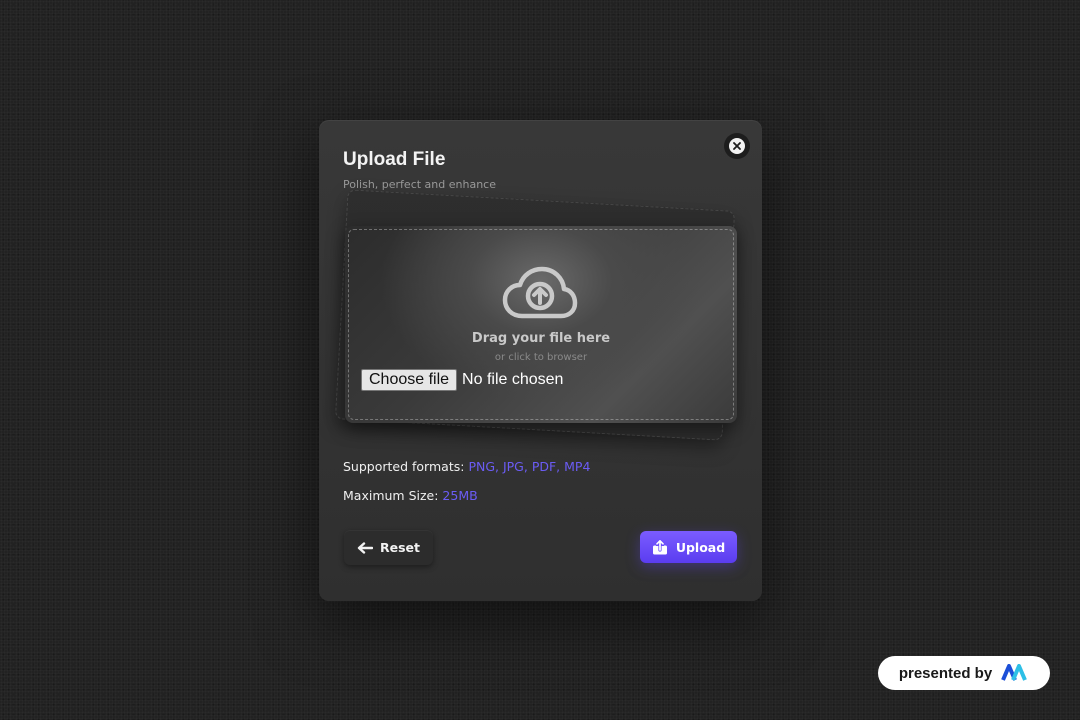 The image size is (1080, 720). Describe the element at coordinates (409, 380) in the screenshot. I see `choose-file-button: Choose file` at that location.